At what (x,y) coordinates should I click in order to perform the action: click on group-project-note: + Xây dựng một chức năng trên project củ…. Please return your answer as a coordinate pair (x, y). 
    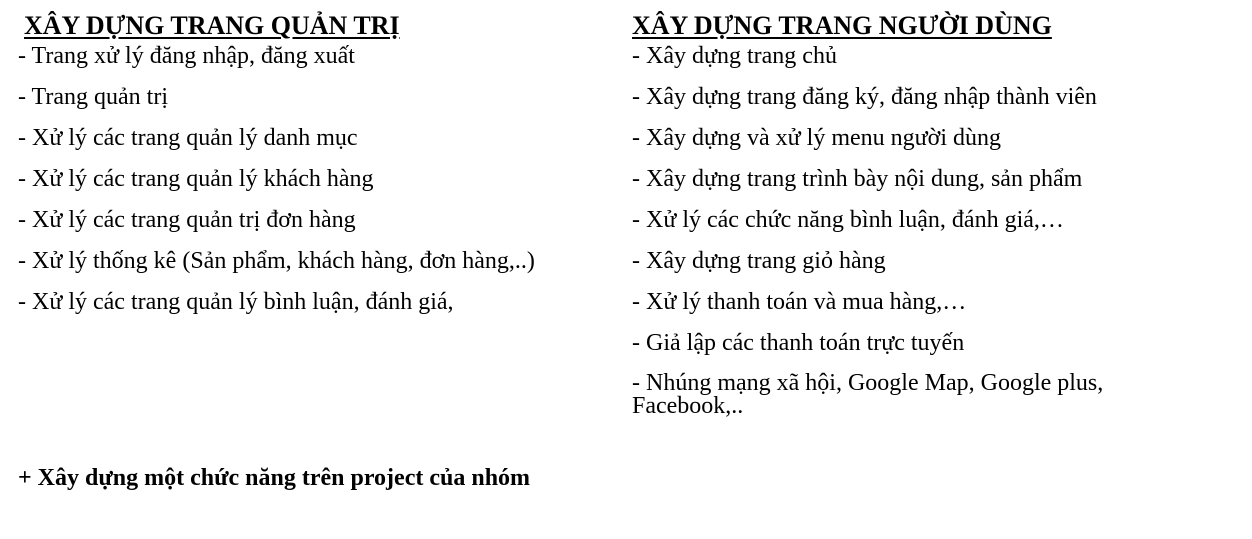
    Looking at the image, I should click on (274, 478).